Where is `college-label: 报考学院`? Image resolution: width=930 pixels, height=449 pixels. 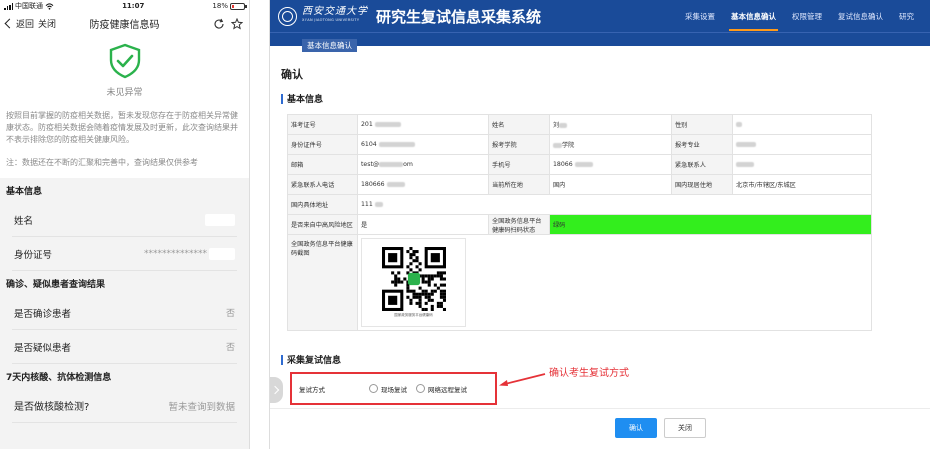 college-label: 报考学院 is located at coordinates (519, 144).